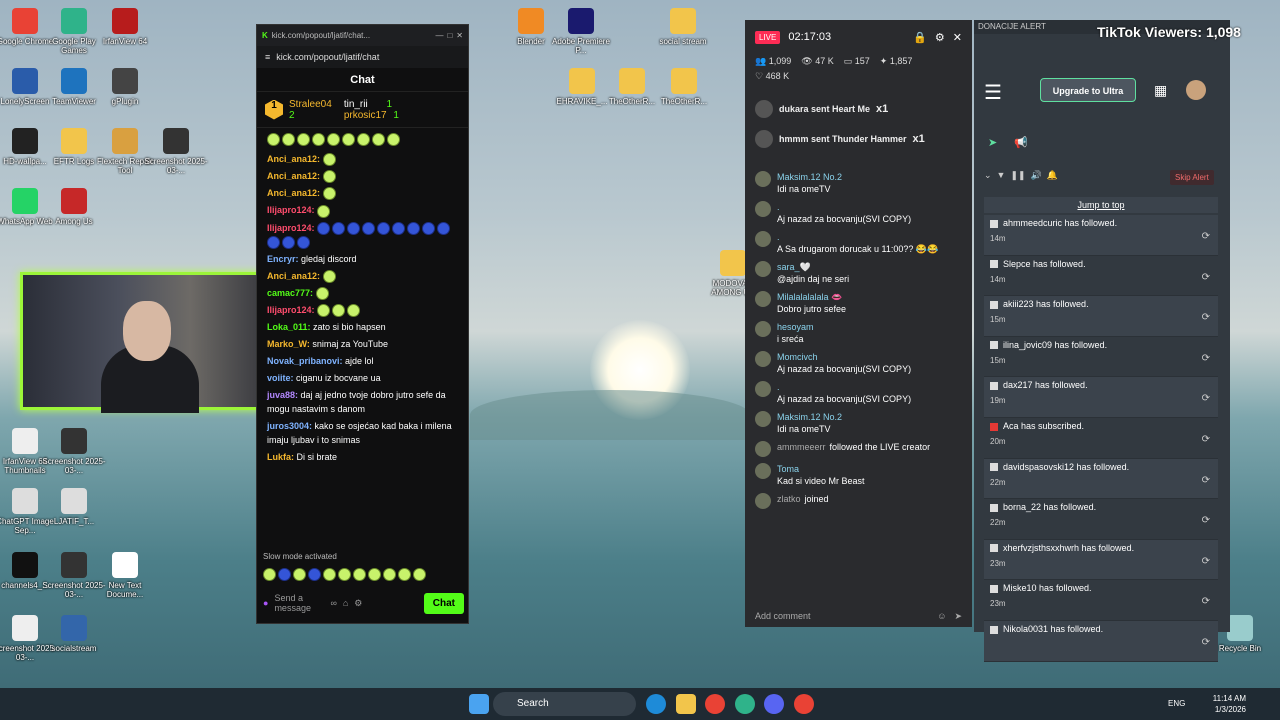 The height and width of the screenshot is (720, 1280). What do you see at coordinates (715, 704) in the screenshot?
I see `chrome-icon` at bounding box center [715, 704].